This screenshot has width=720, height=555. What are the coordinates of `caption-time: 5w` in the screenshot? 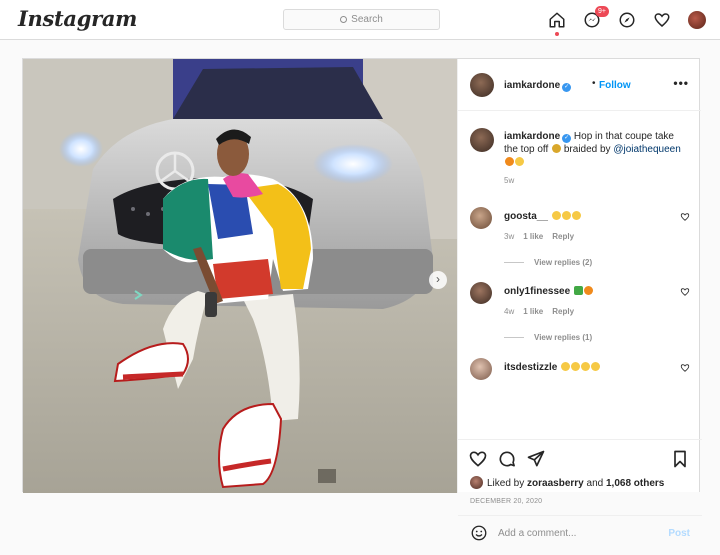 It's located at (509, 180).